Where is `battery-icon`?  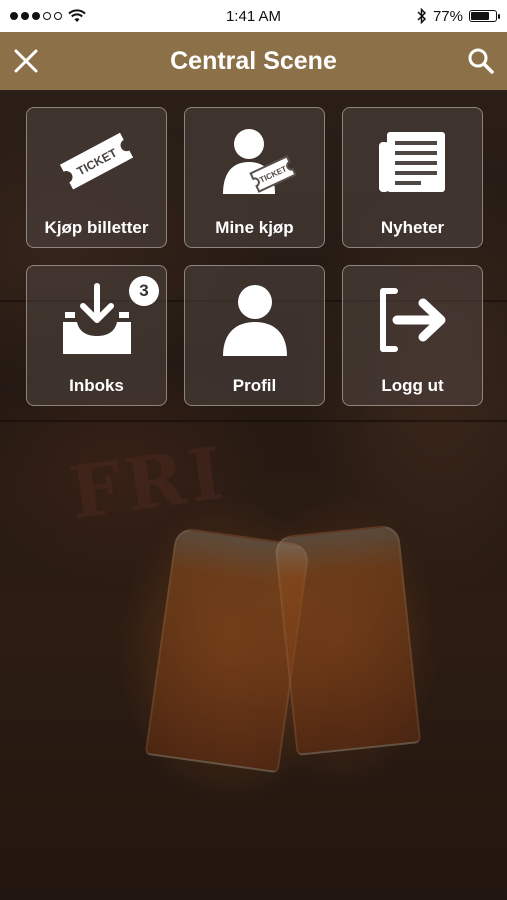
battery-icon is located at coordinates (484, 16).